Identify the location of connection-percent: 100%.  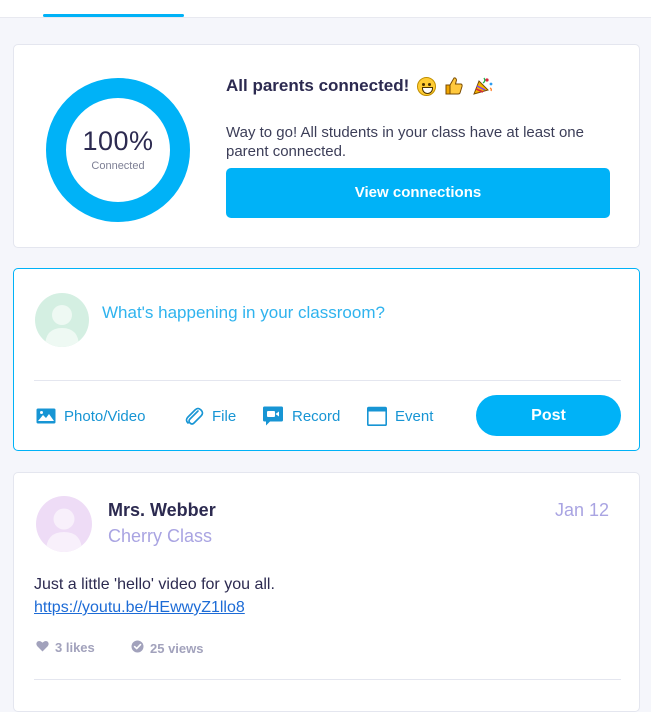
(118, 141).